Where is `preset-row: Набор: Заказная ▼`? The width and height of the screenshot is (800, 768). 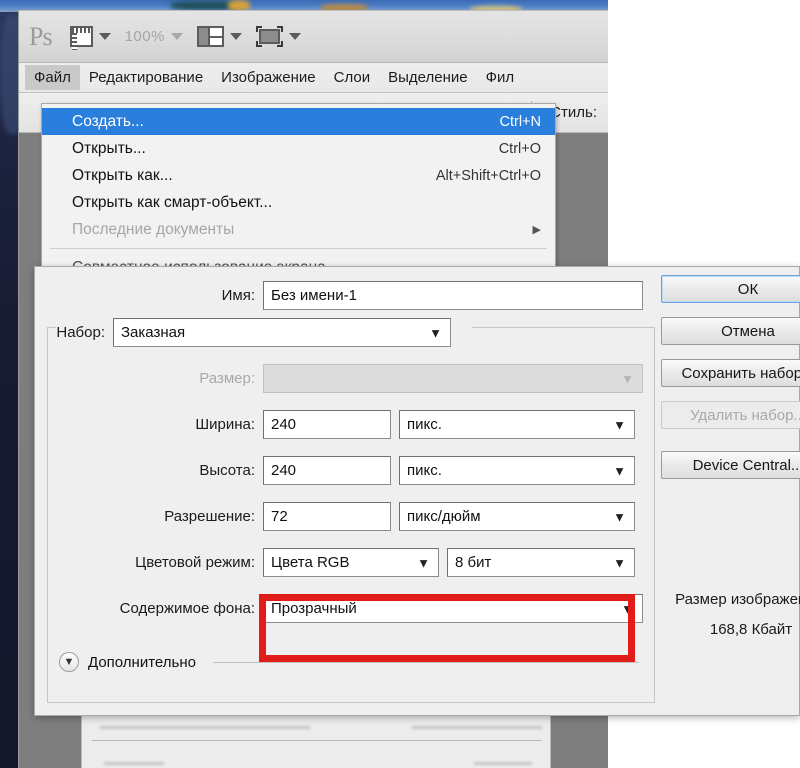 preset-row: Набор: Заказная ▼ is located at coordinates (351, 332).